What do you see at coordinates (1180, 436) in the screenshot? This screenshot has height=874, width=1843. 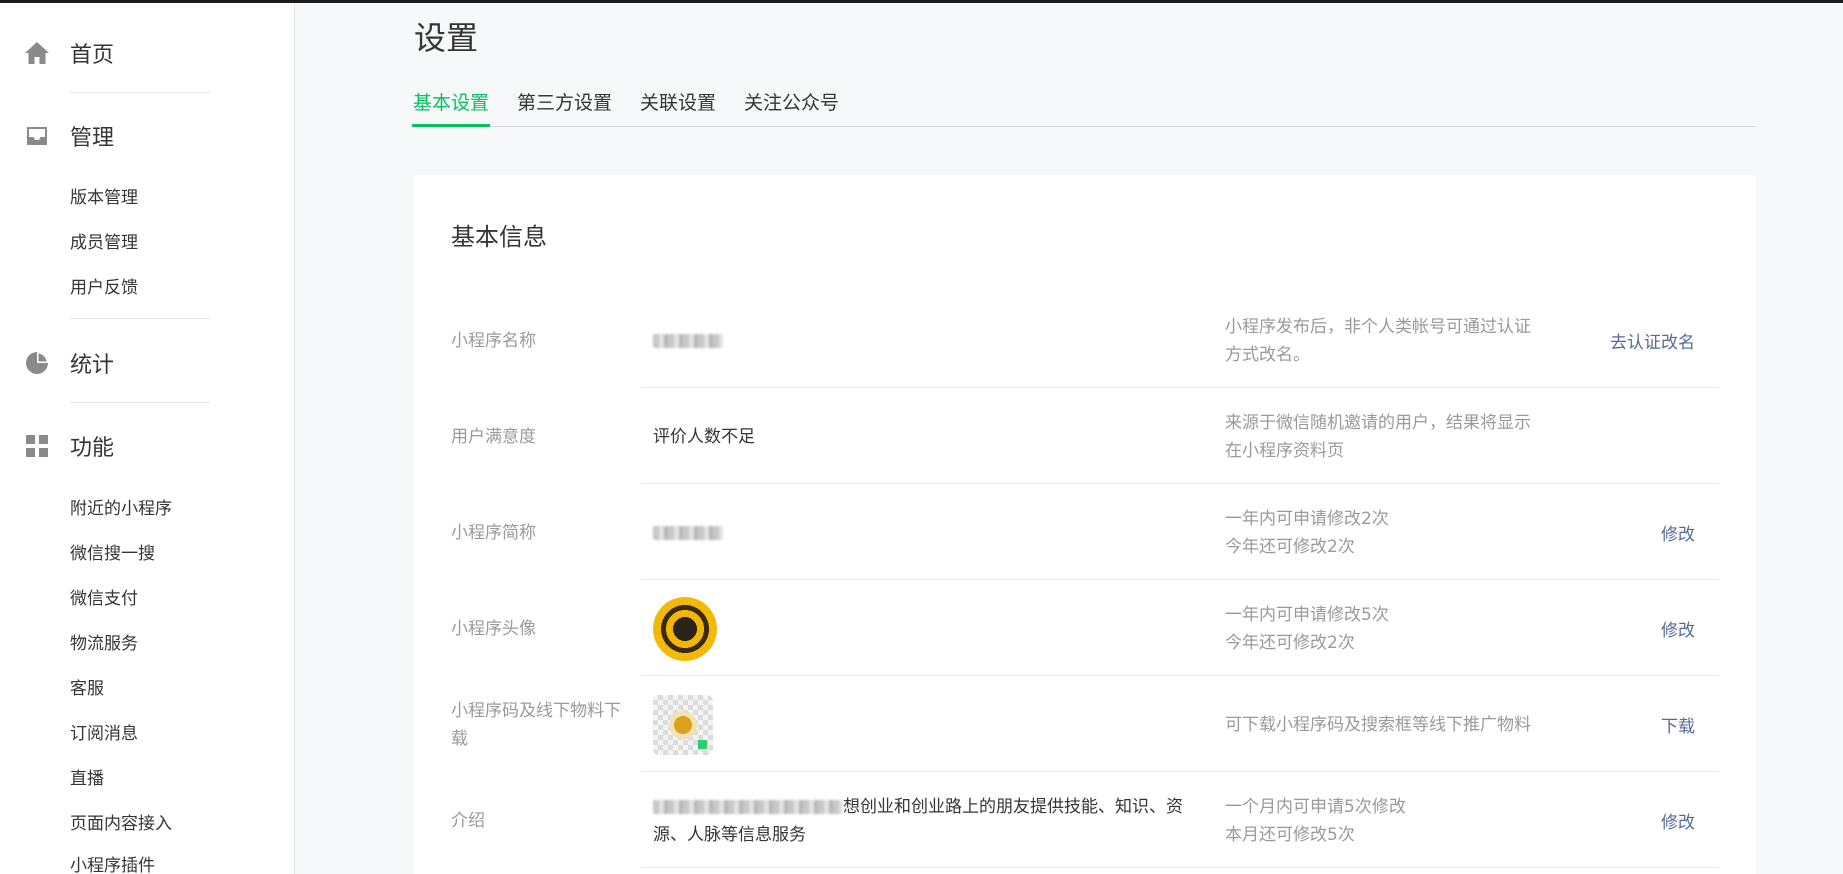 I see `row-content: 评价人数不足 来源于微信随机邀请的用户，结果将显示在小程序资料页` at bounding box center [1180, 436].